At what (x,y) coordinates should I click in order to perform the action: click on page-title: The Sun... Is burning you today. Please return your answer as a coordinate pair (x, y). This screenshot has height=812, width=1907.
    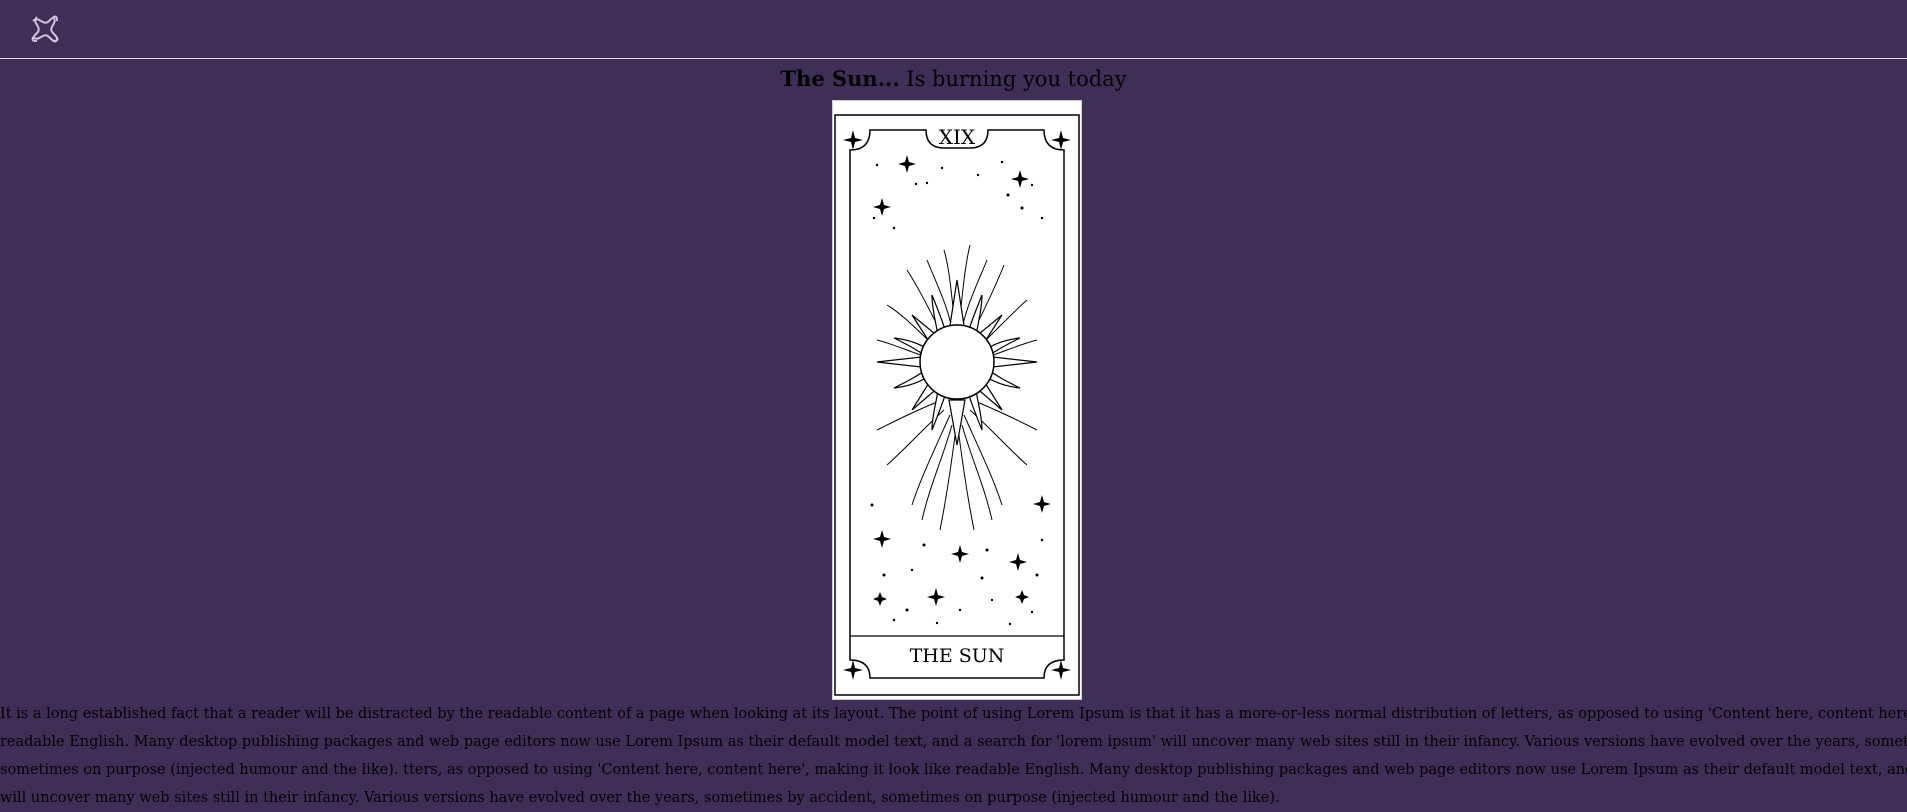
    Looking at the image, I should click on (953, 79).